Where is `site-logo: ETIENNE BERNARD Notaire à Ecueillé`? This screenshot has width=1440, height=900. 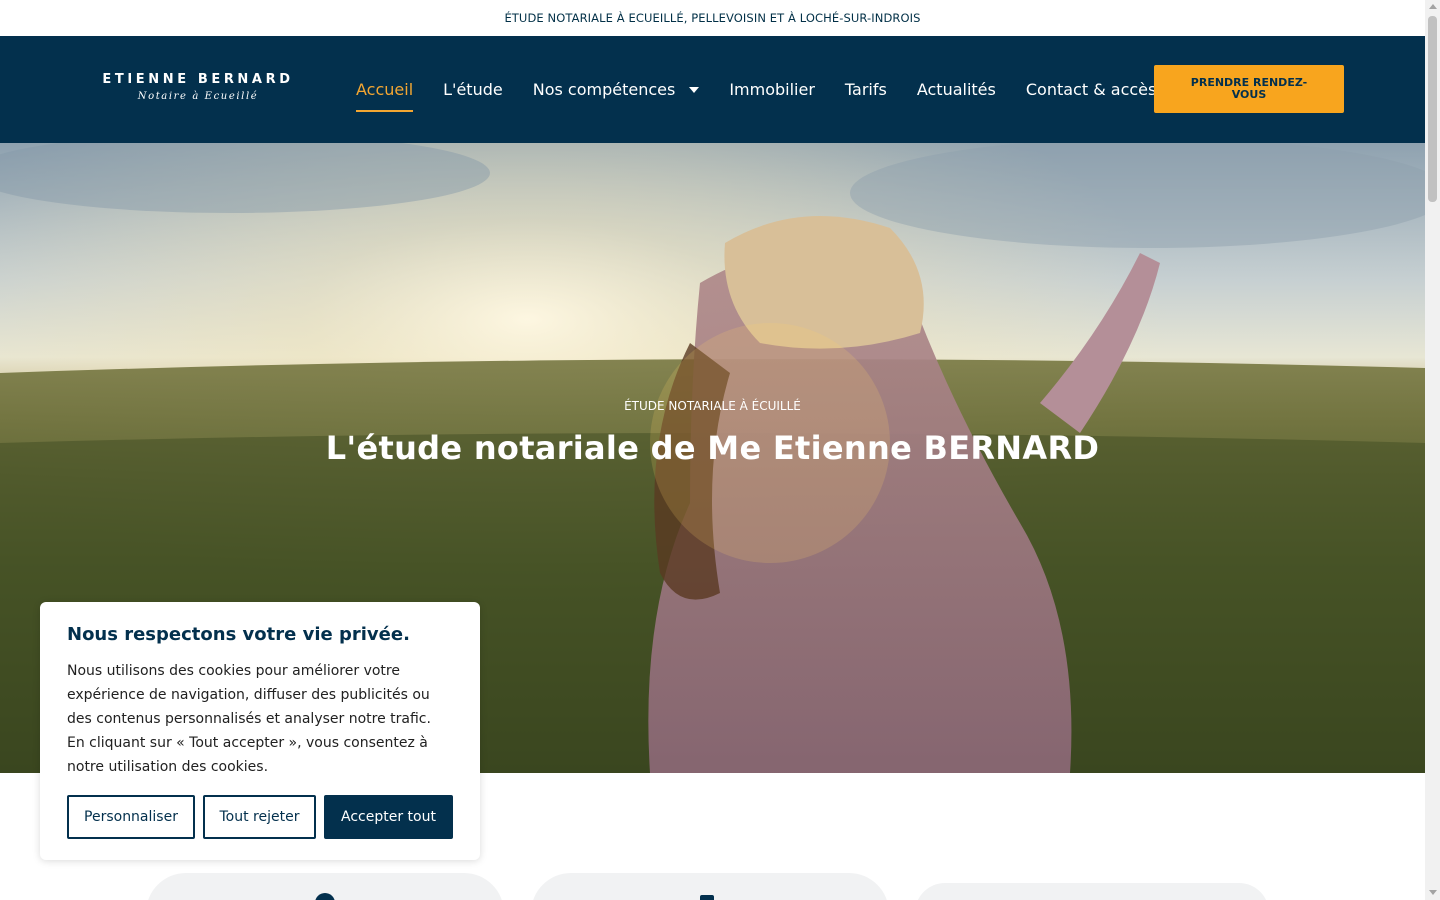
site-logo: ETIENNE BERNARD Notaire à Ecueillé is located at coordinates (198, 87).